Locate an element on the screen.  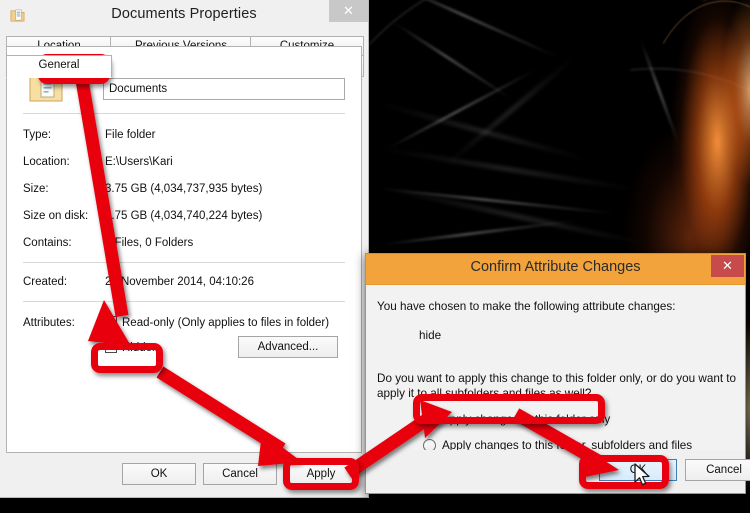
properties-titlebar: Documents Properties ✕ is located at coordinates (184, 15).